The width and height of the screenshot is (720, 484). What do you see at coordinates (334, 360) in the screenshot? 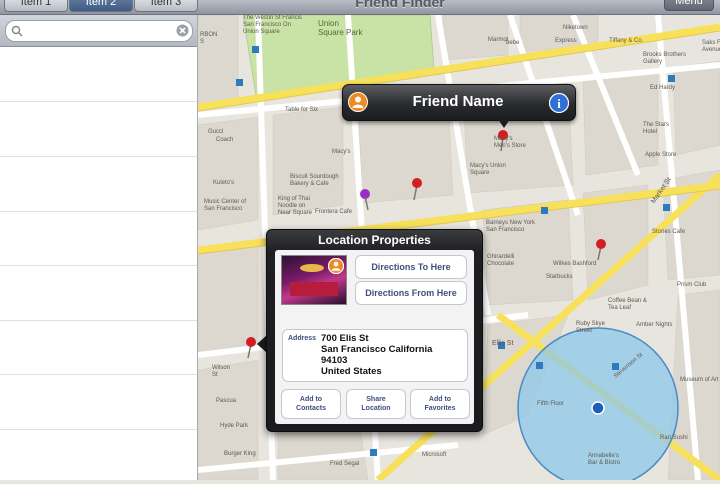
I see `address-line: 94103` at bounding box center [334, 360].